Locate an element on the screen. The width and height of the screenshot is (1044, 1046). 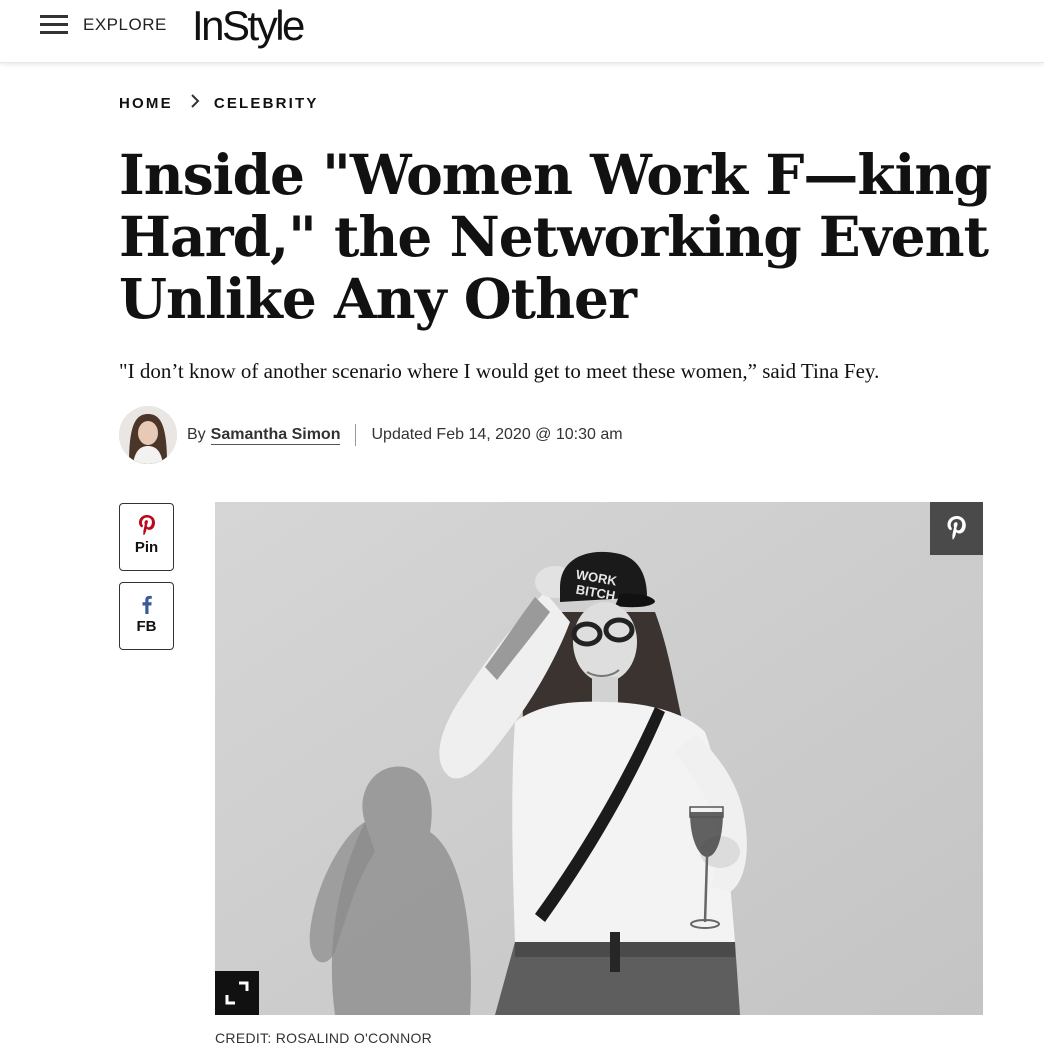
instyle-logo: InStyle is located at coordinates (248, 26).